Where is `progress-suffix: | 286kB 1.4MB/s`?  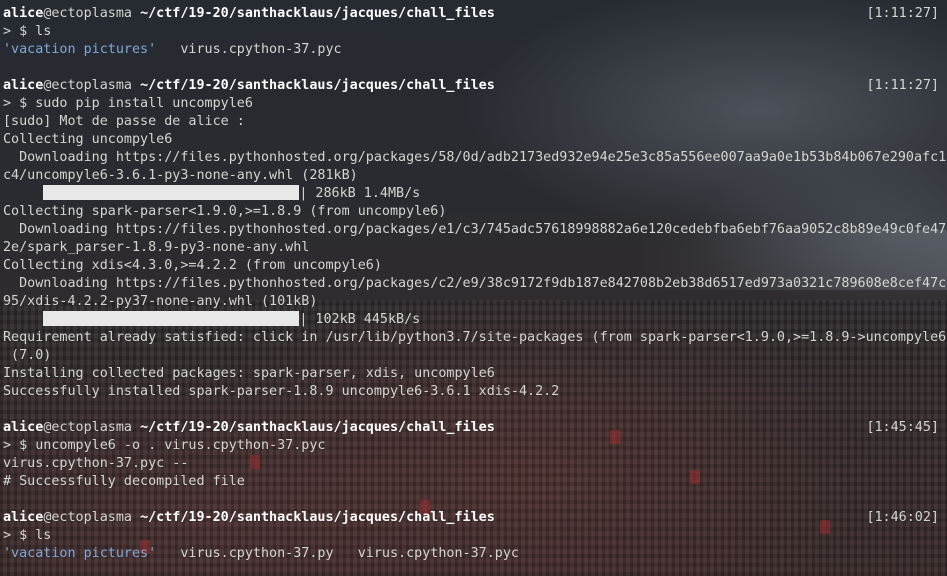
progress-suffix: | 286kB 1.4MB/s is located at coordinates (360, 193).